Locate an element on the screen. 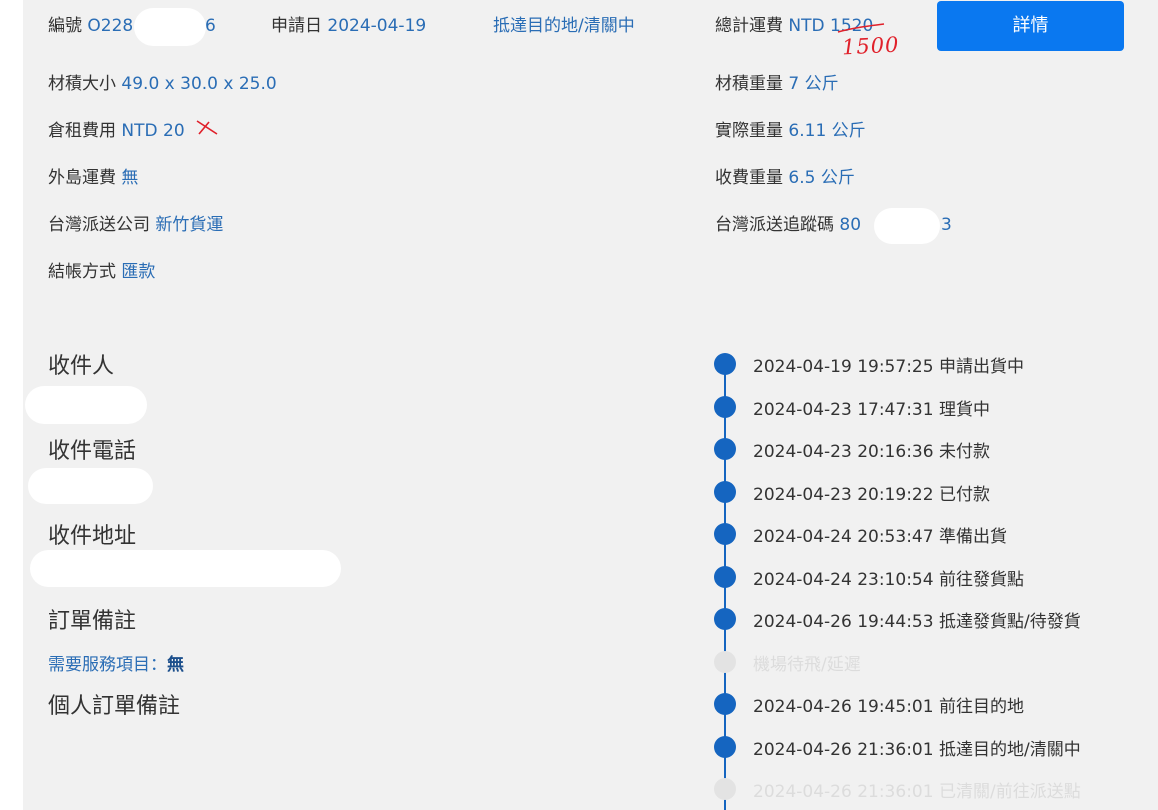  timeline-entry: 2024-04-24 23:10:54 前往發貨點 is located at coordinates (888, 580).